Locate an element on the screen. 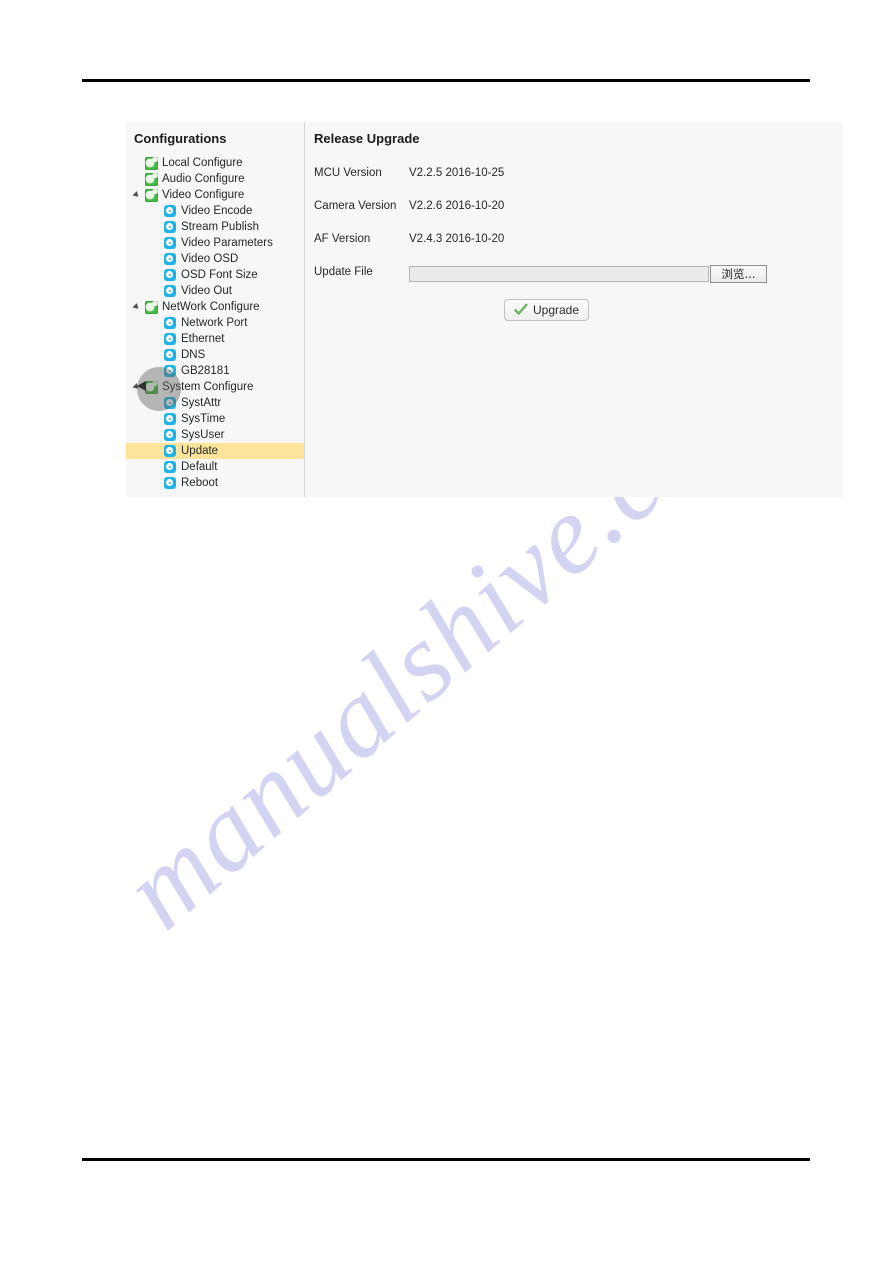  sidebar-item-ethernet: Ethernet is located at coordinates (215, 339).